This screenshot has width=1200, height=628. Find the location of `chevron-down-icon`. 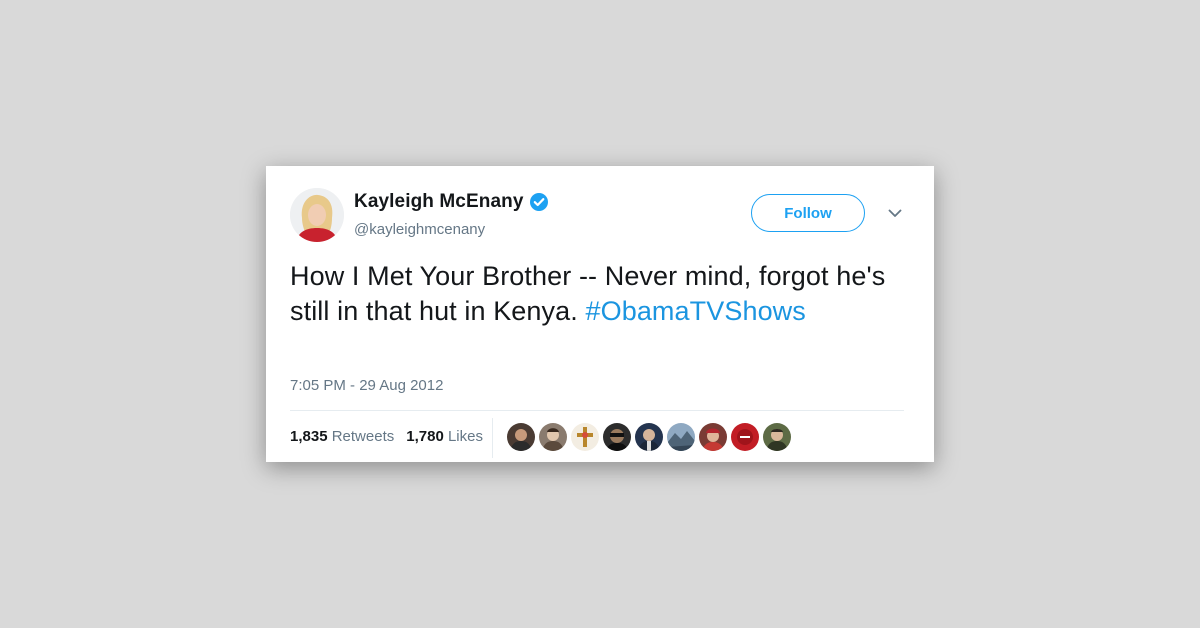

chevron-down-icon is located at coordinates (895, 213).